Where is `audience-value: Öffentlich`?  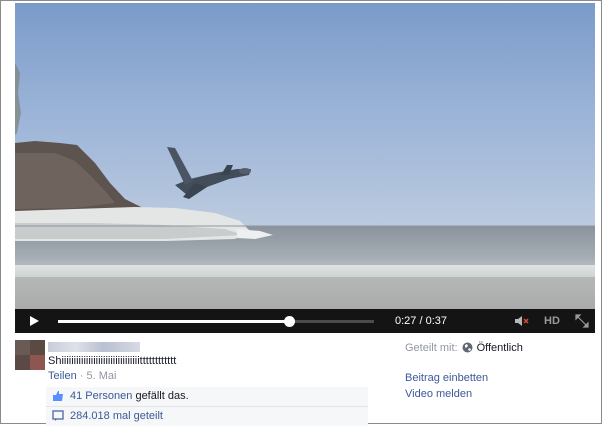 audience-value: Öffentlich is located at coordinates (500, 348).